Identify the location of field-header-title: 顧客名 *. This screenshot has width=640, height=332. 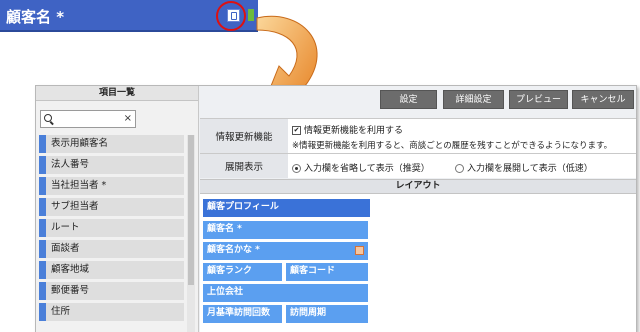
(35, 17).